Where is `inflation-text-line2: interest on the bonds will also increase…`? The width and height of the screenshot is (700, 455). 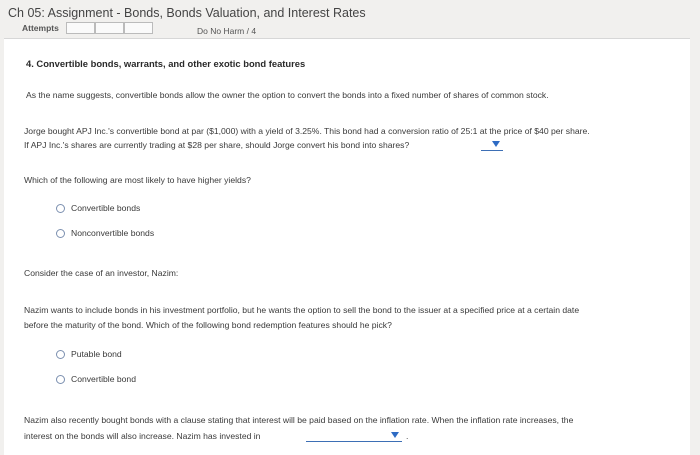
inflation-text-line2: interest on the bonds will also increase… is located at coordinates (142, 436).